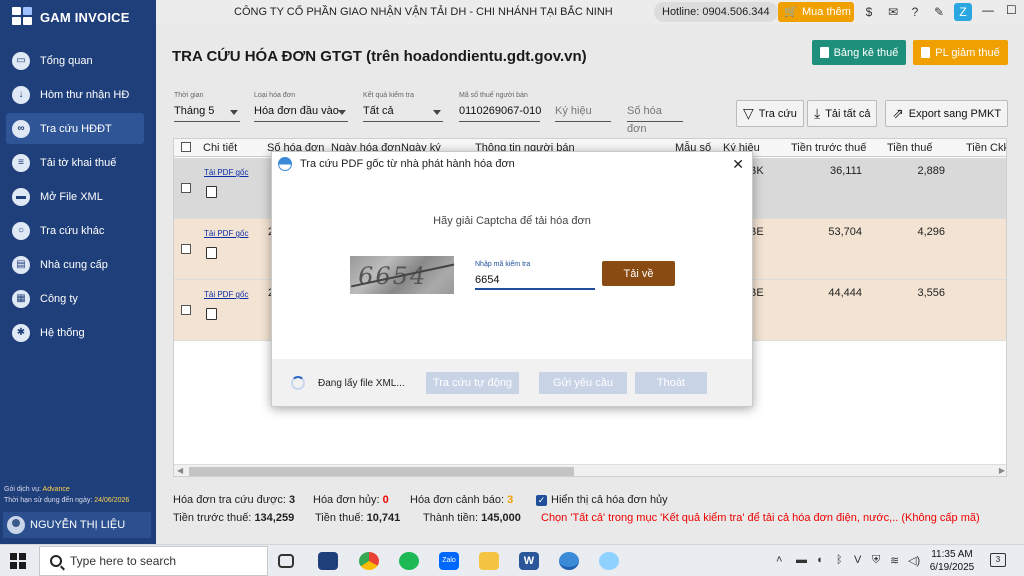 This screenshot has width=1024, height=576. What do you see at coordinates (819, 560) in the screenshot?
I see `tray-app-icon: ◖` at bounding box center [819, 560].